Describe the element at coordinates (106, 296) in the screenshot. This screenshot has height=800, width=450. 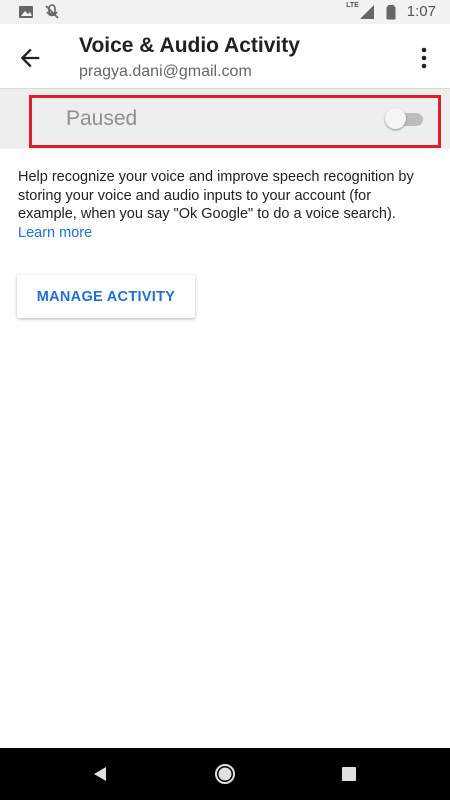
I see `manage-activity-button: MANAGE ACTIVITY` at that location.